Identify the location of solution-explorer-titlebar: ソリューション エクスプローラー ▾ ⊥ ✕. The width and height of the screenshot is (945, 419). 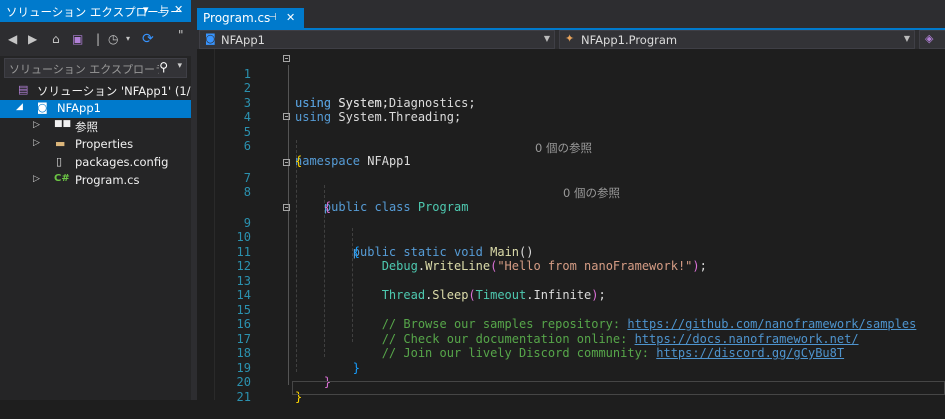
(95, 11).